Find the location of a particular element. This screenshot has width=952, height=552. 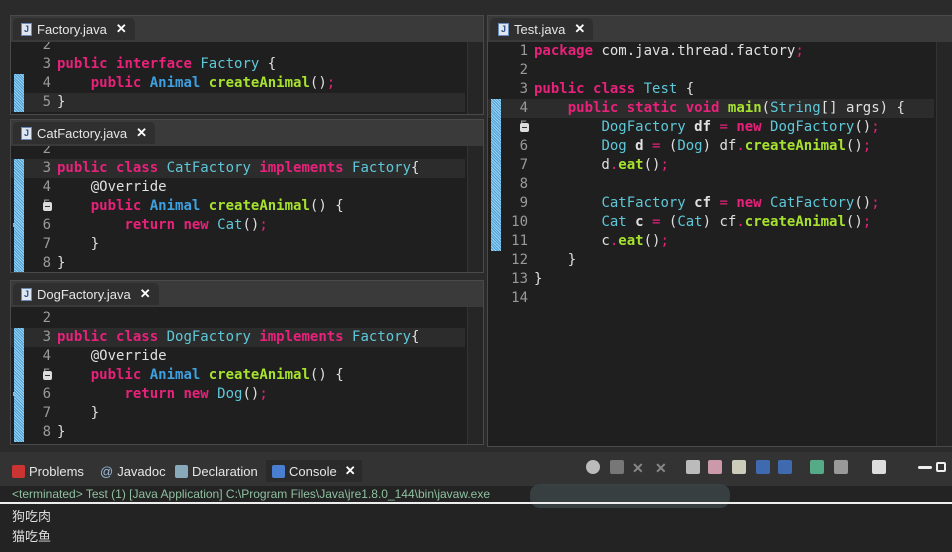

code-token: Cat is located at coordinates (618, 222).